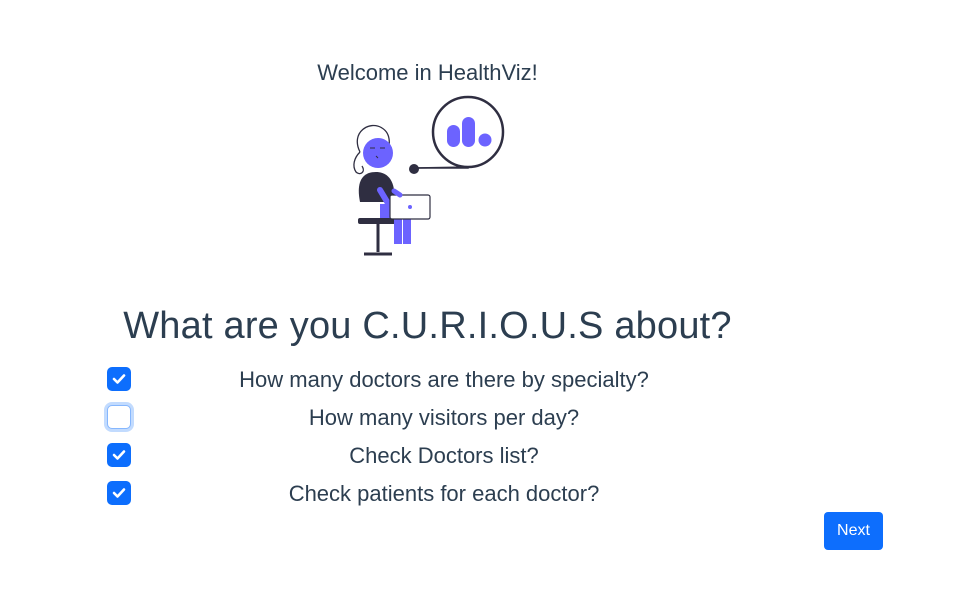 This screenshot has height=615, width=959. Describe the element at coordinates (444, 493) in the screenshot. I see `option-label: Check patients for each doctor?` at that location.